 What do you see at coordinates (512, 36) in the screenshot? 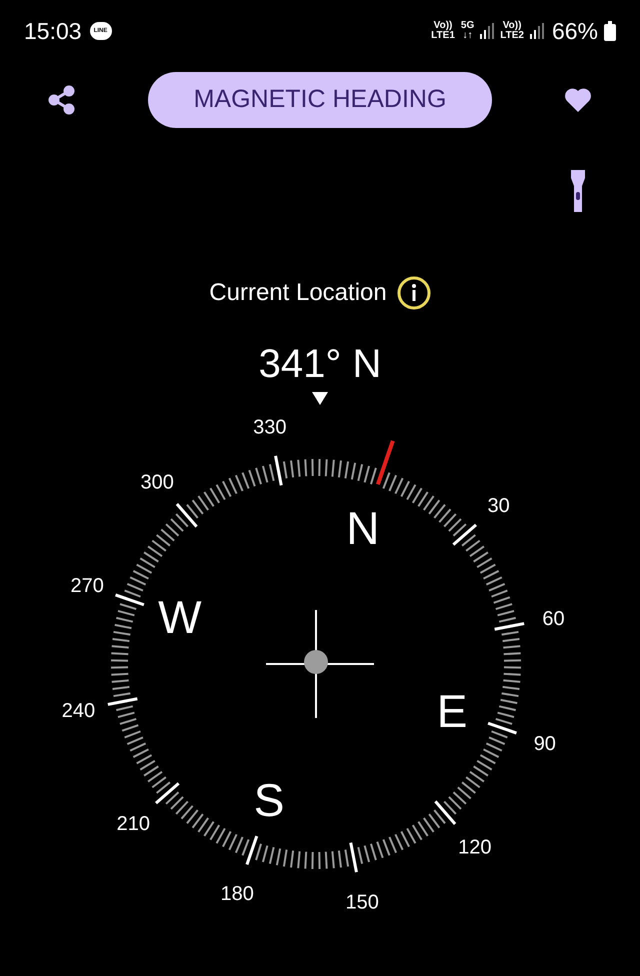
I see `sim-label: LTE2` at bounding box center [512, 36].